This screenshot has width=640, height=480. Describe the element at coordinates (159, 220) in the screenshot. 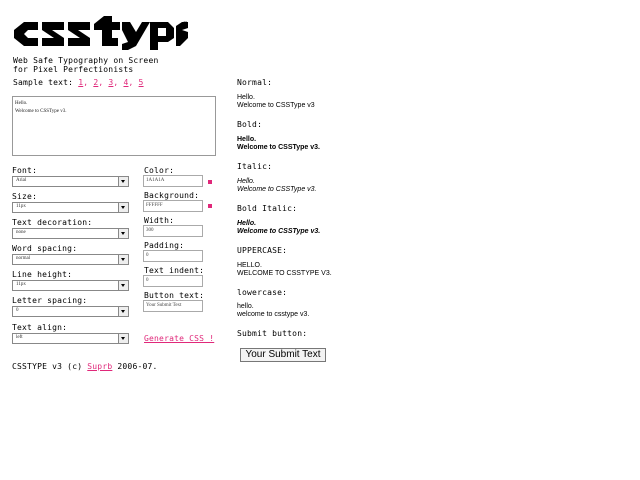

I see `width-label: Width:` at that location.